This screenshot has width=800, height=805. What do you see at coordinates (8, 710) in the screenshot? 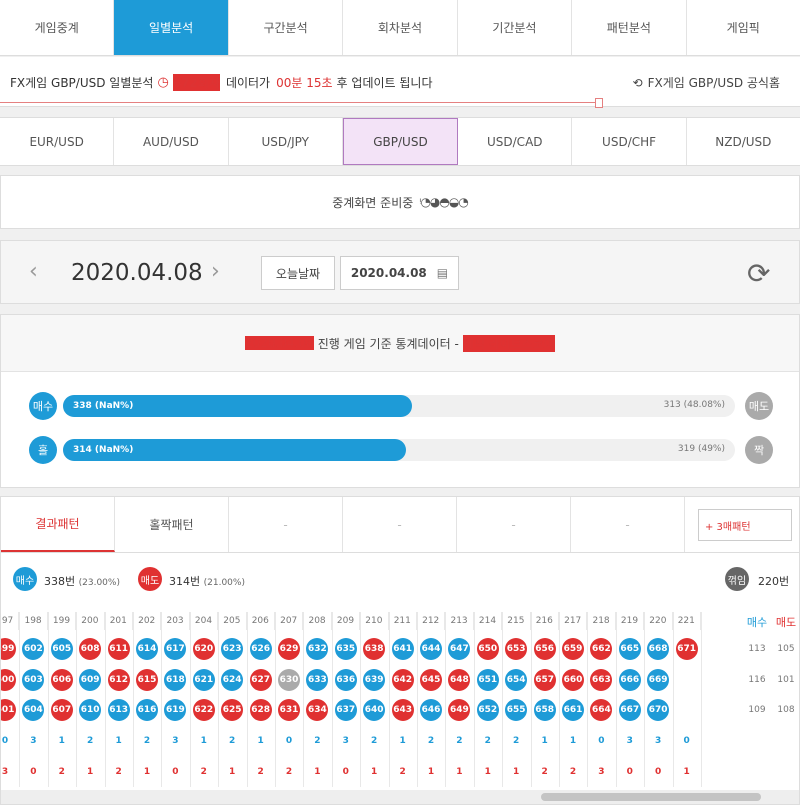
I see `result-ball: 601` at bounding box center [8, 710].